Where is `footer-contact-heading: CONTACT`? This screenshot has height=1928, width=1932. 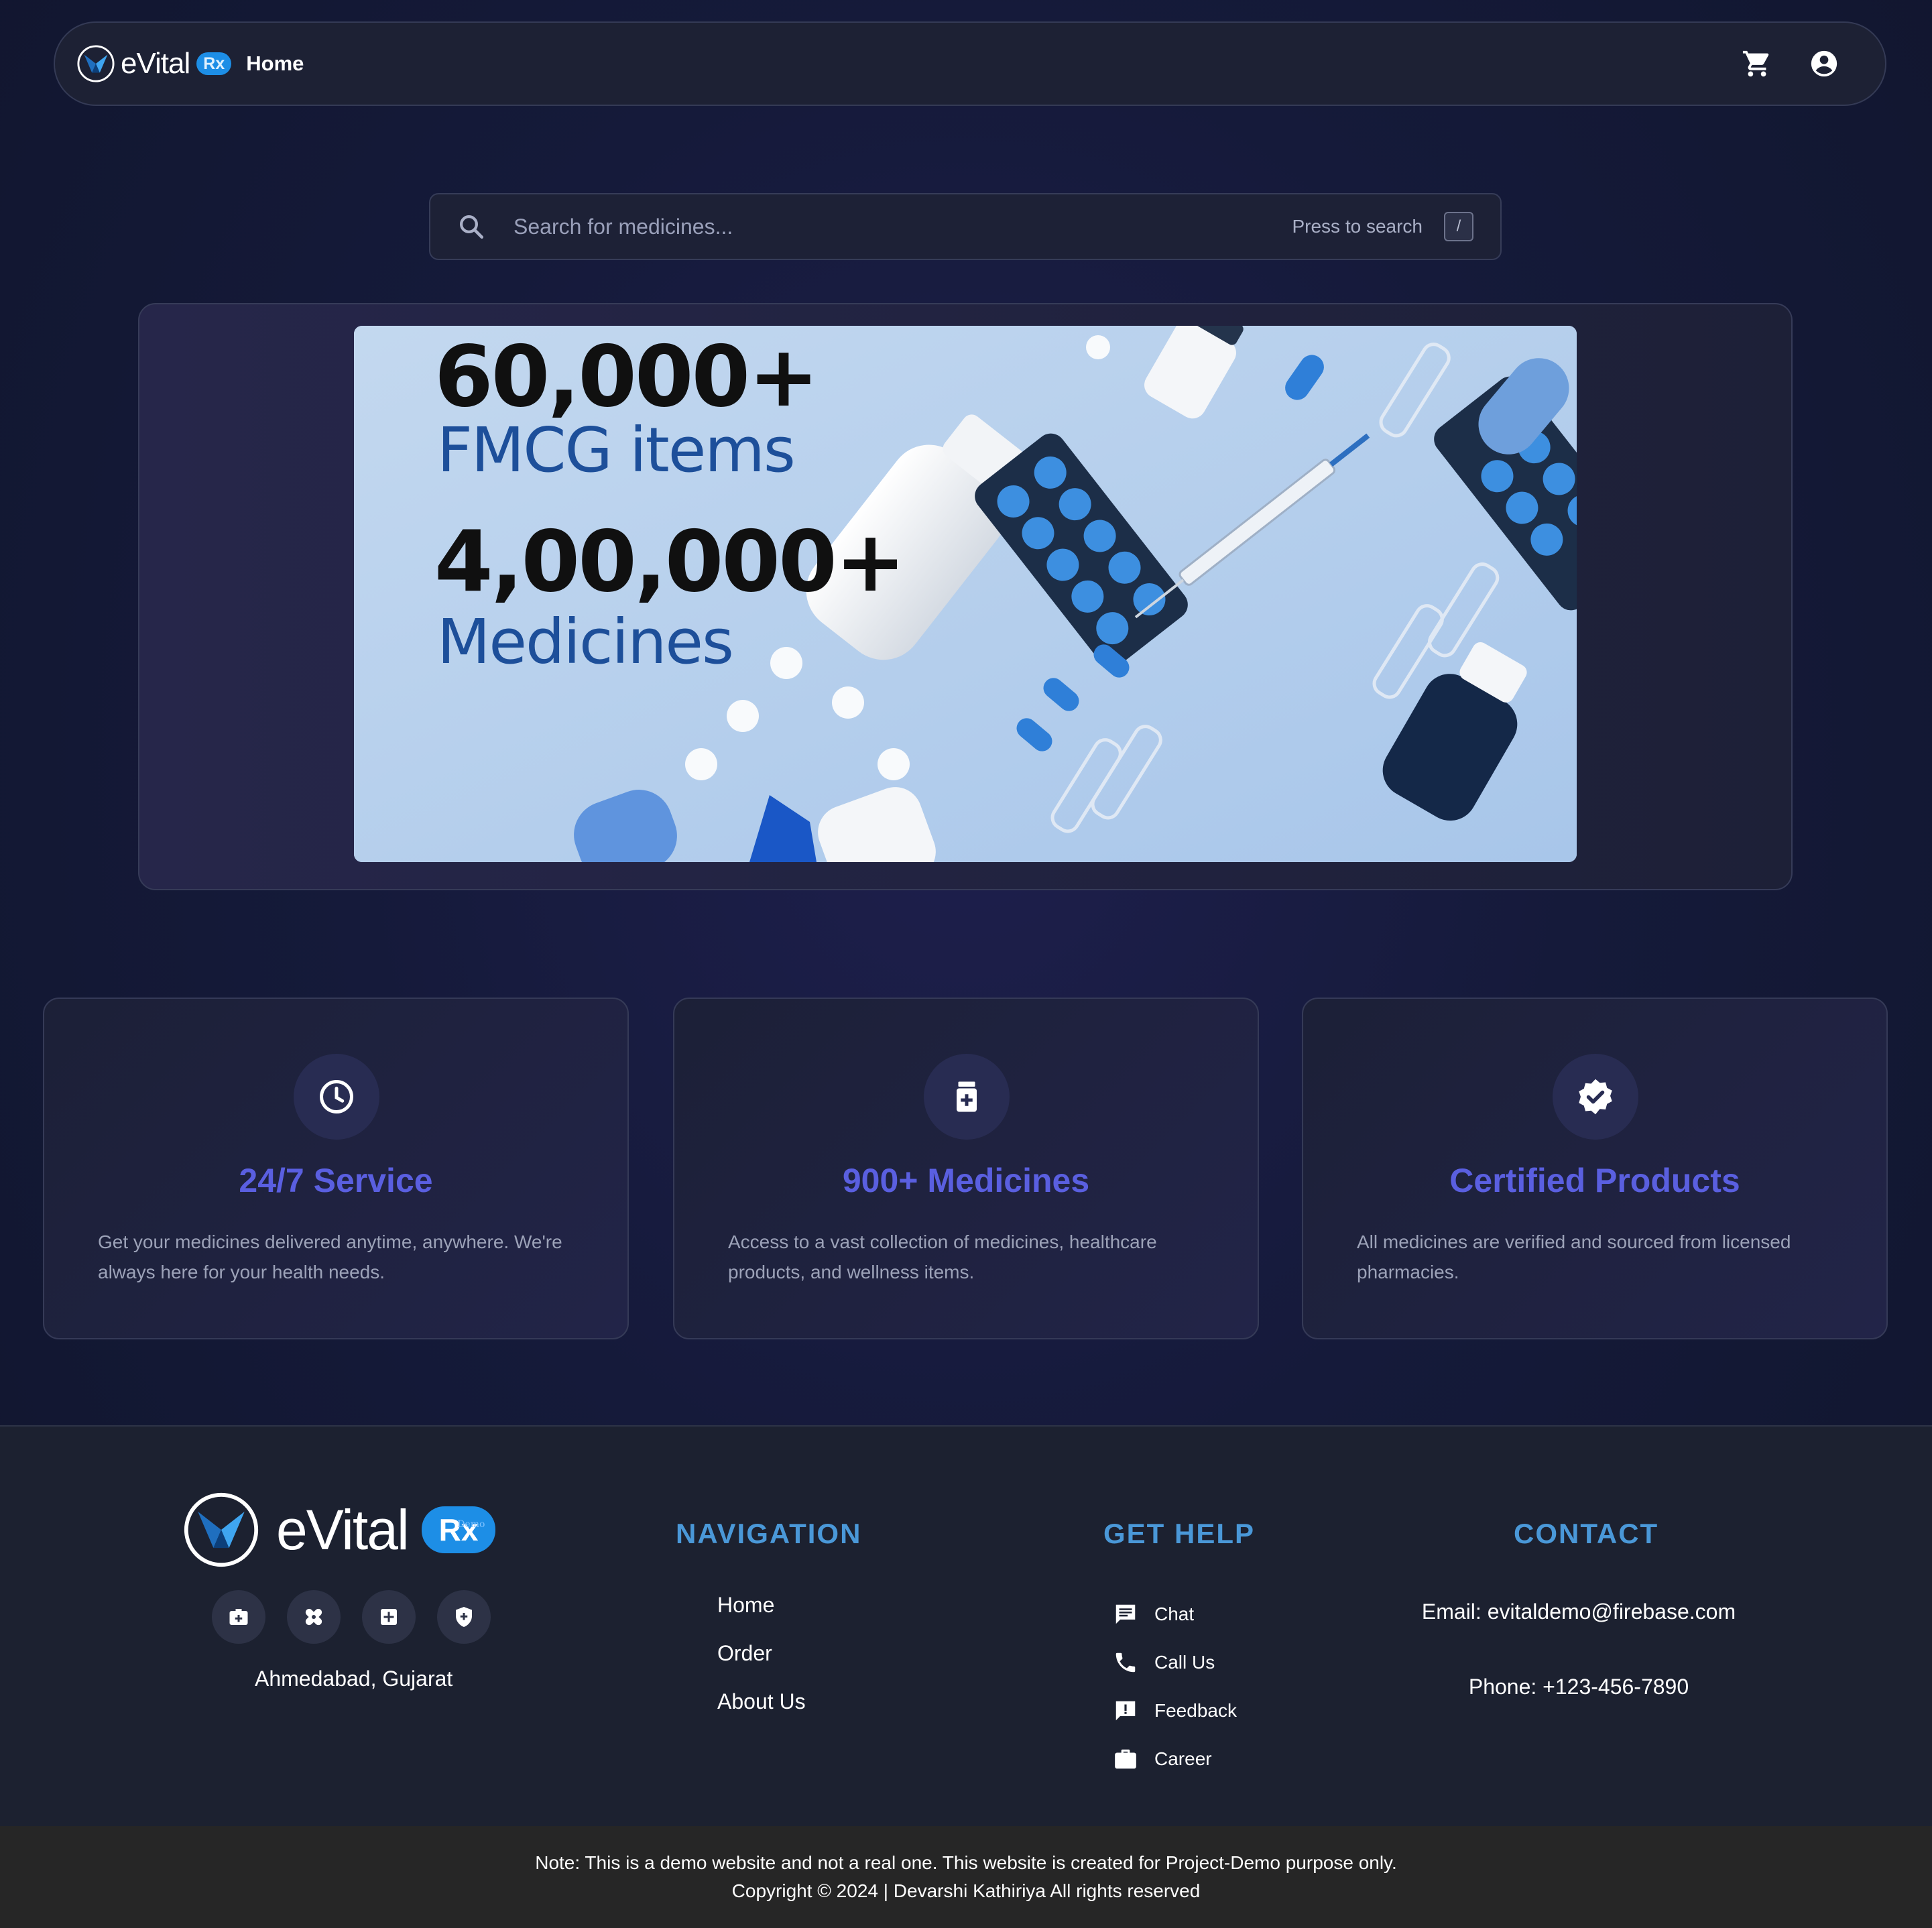
footer-contact-heading: CONTACT is located at coordinates (1586, 1533).